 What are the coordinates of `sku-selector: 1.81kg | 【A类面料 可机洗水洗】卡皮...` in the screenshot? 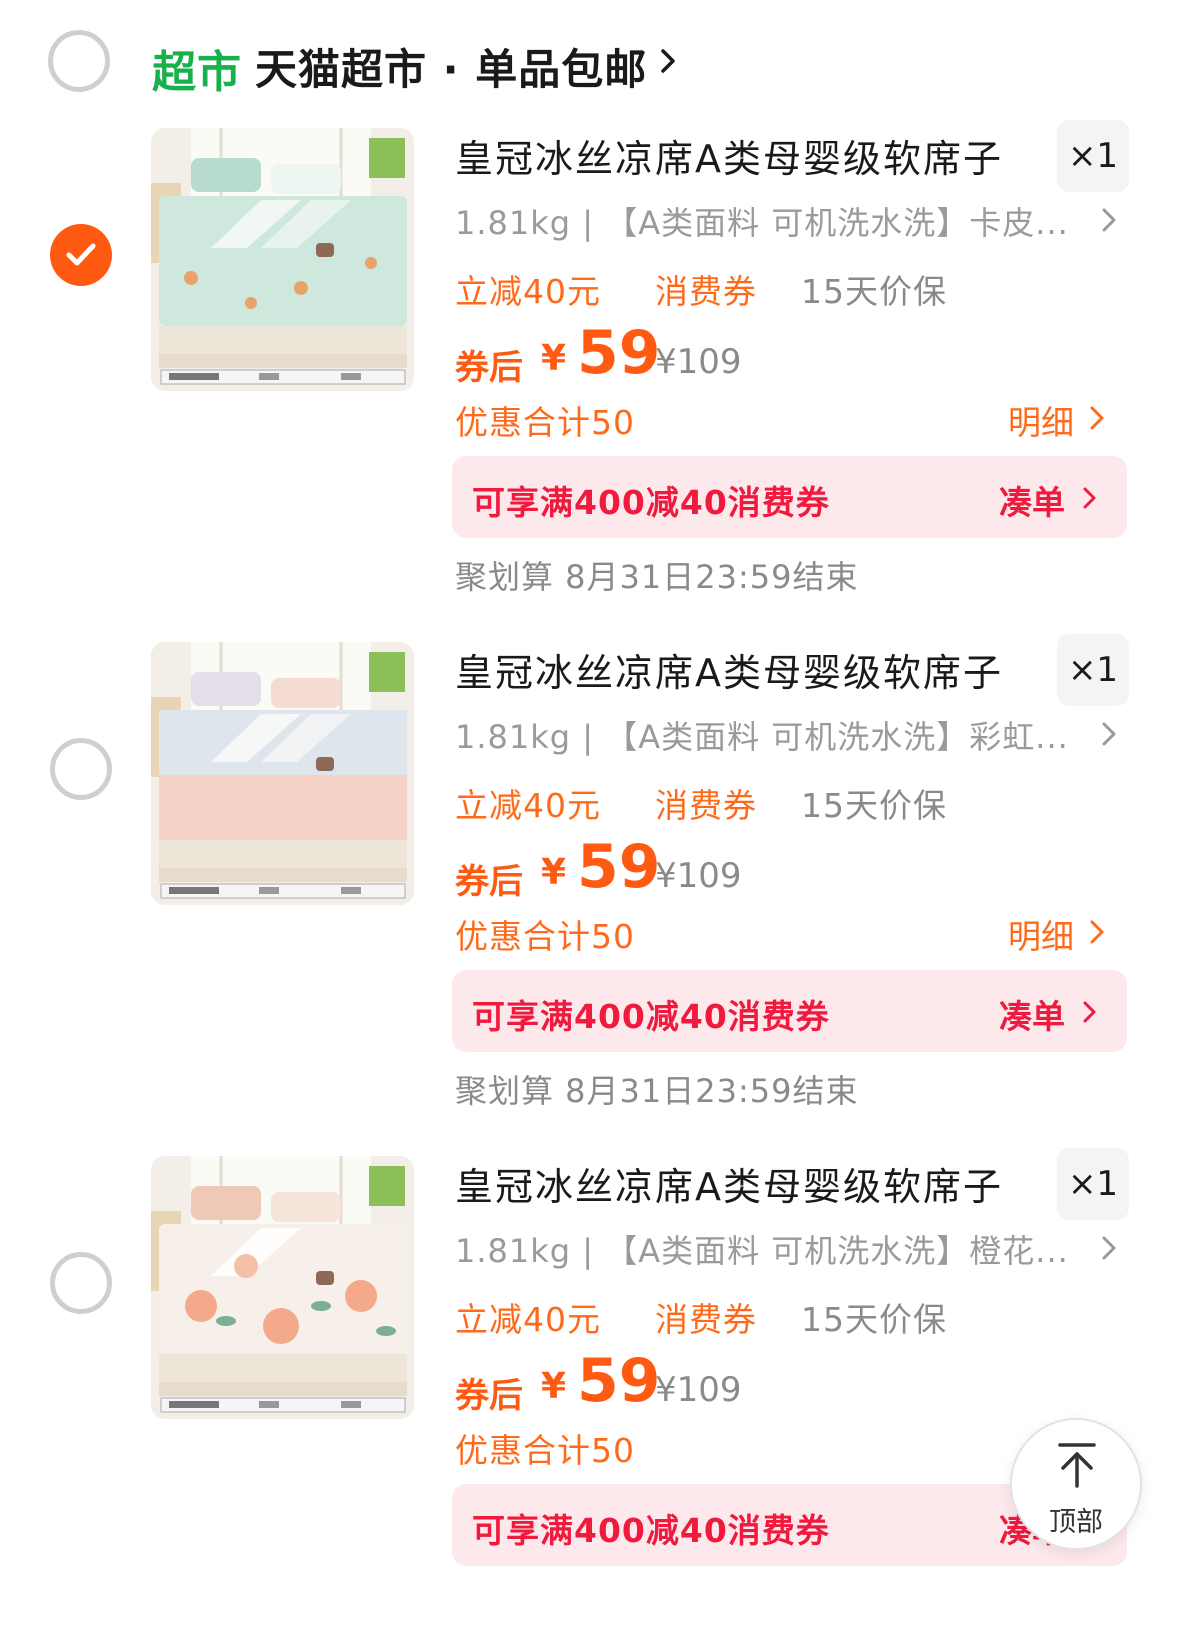 It's located at (762, 221).